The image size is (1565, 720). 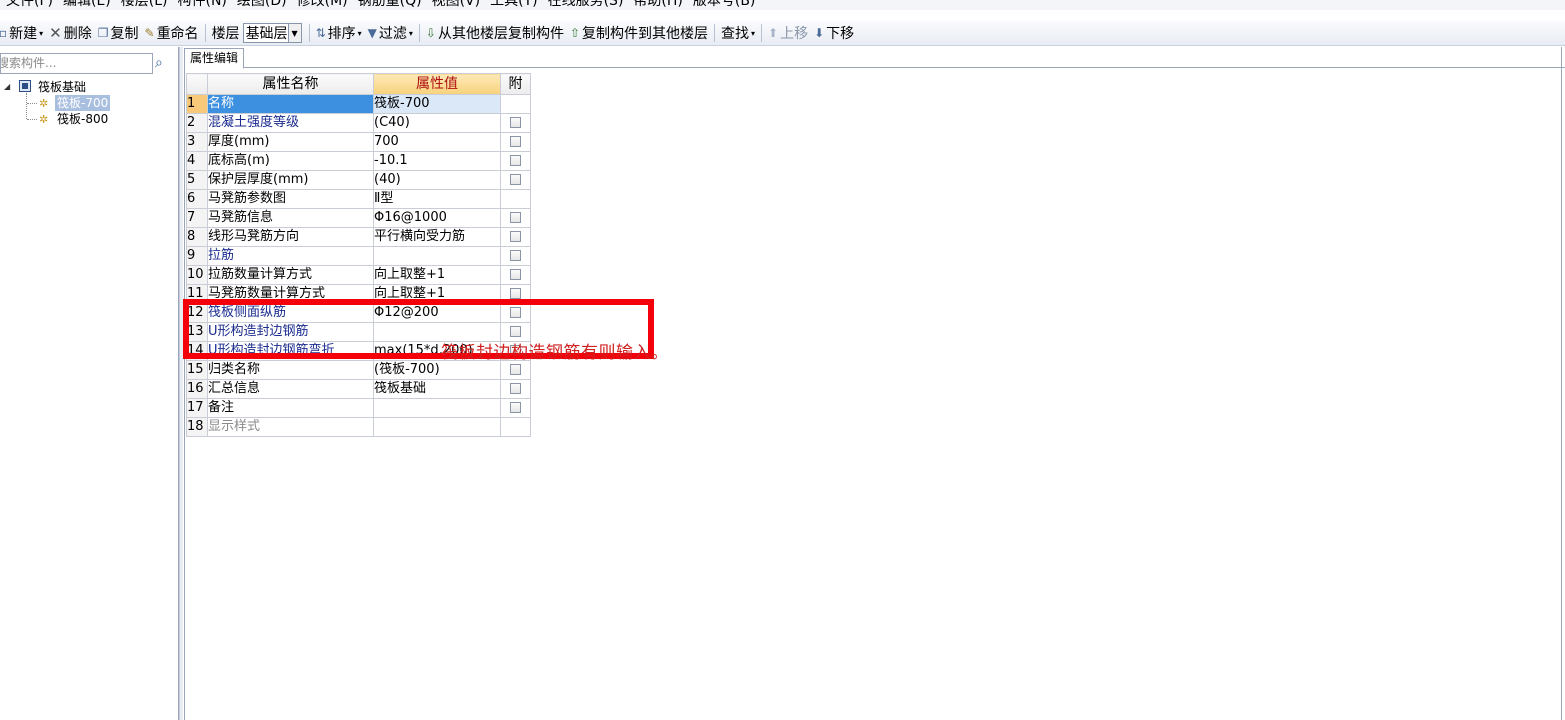 What do you see at coordinates (181, 383) in the screenshot?
I see `panel-splitter` at bounding box center [181, 383].